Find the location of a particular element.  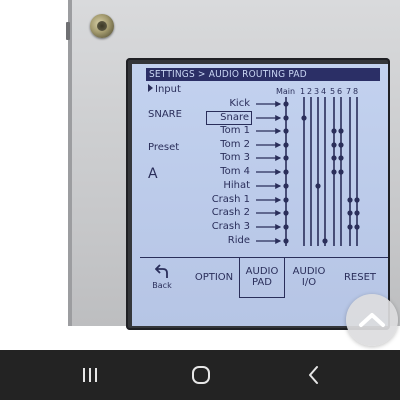

chevron-up-icon is located at coordinates (372, 320).